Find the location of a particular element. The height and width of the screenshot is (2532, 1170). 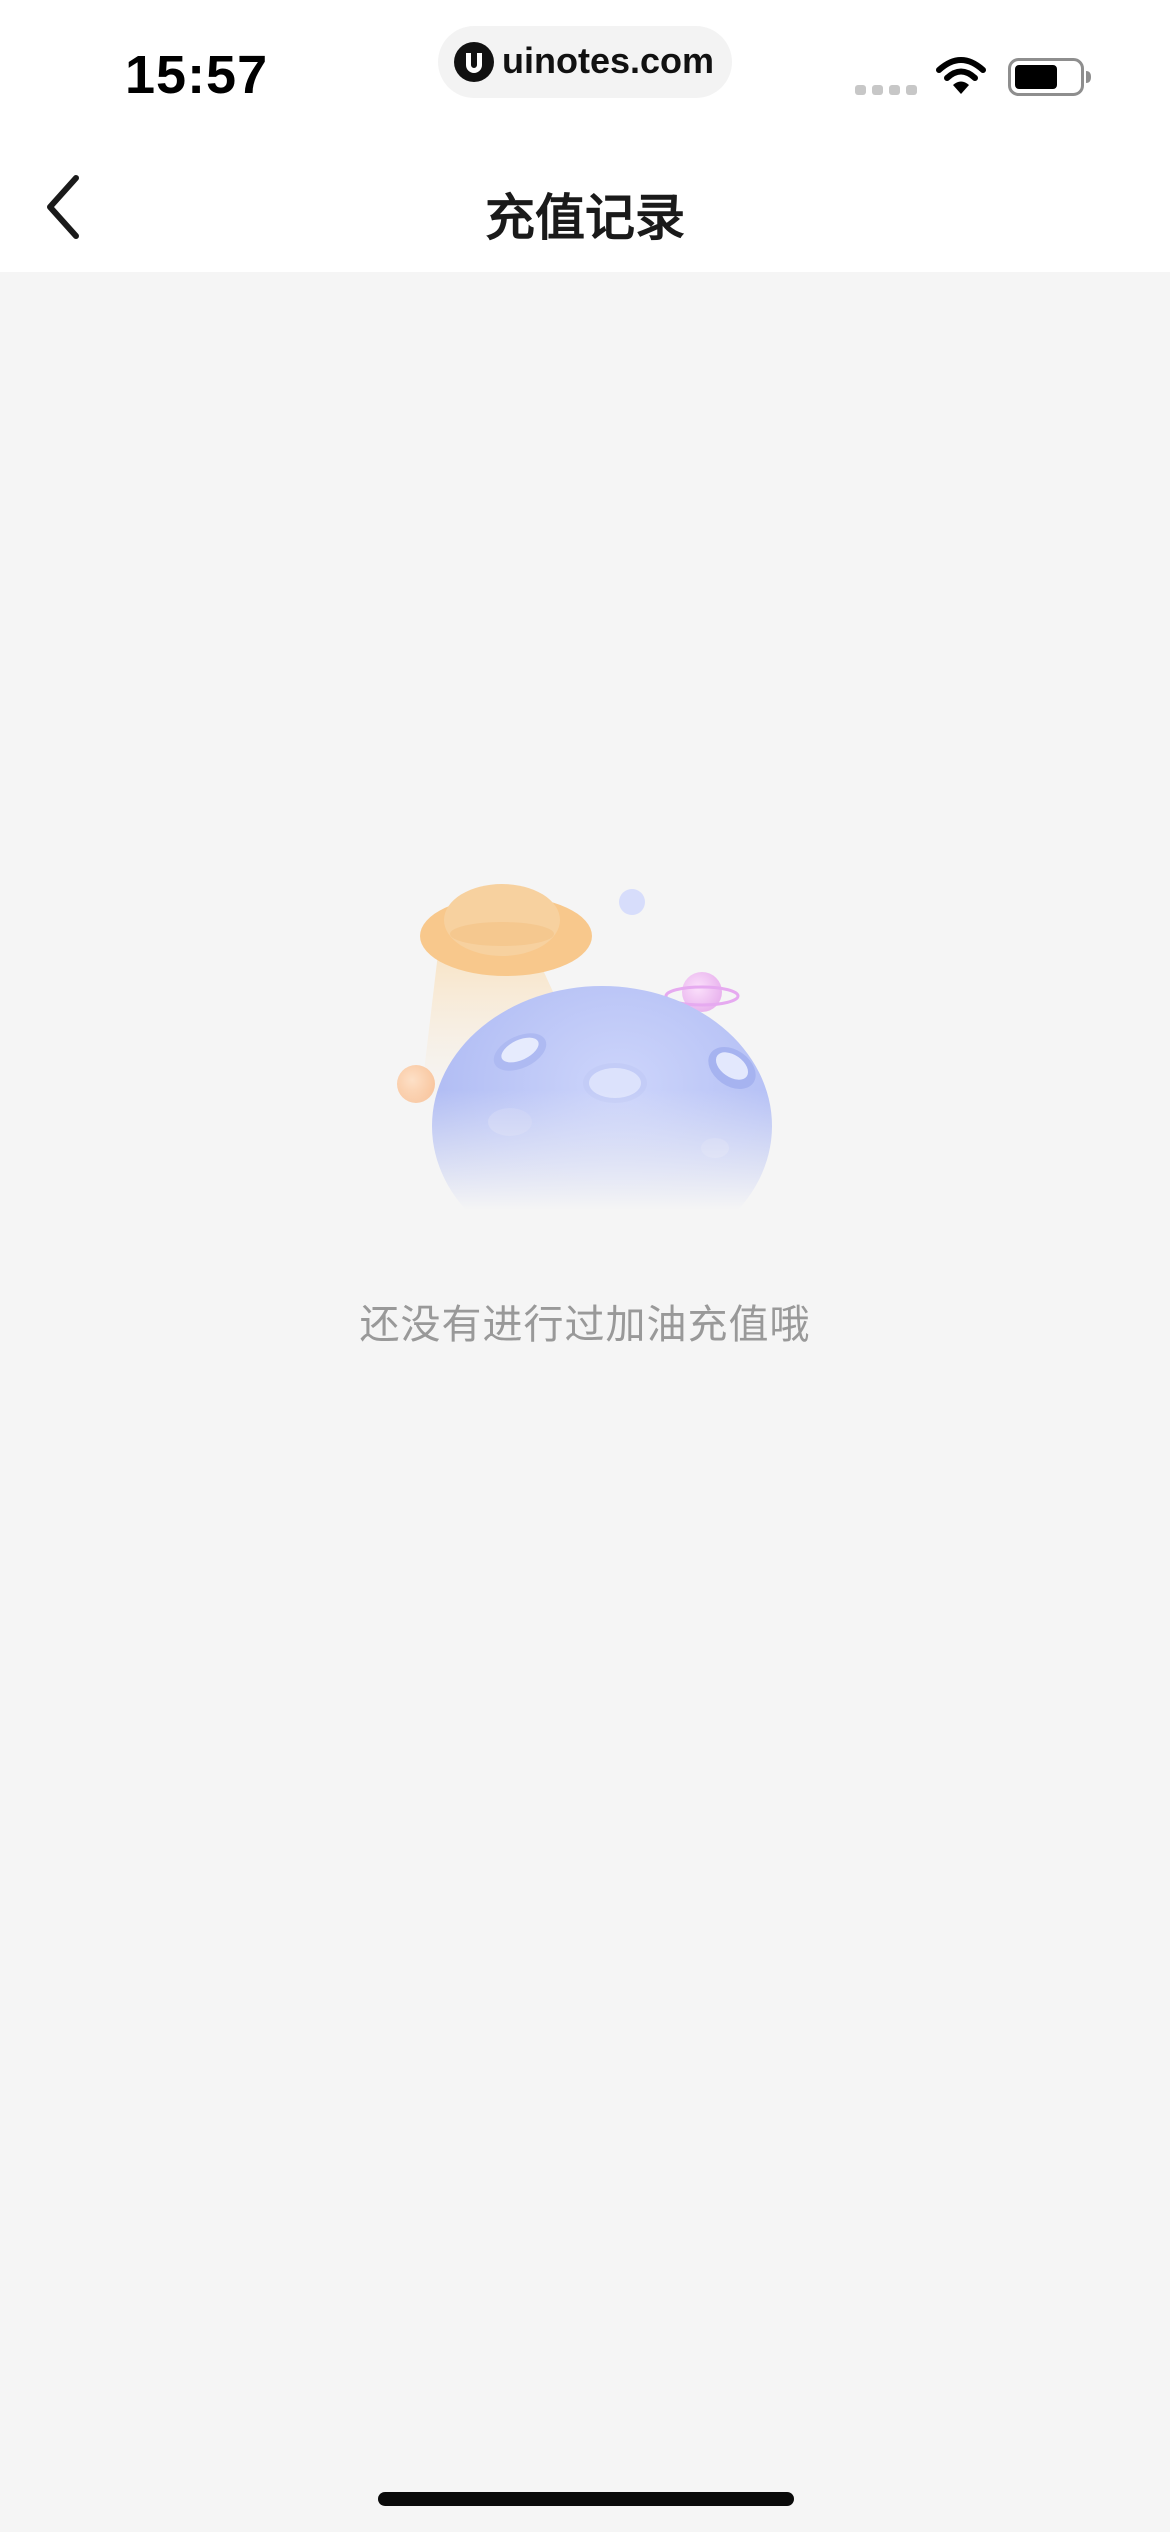

url-text: uinotes.com is located at coordinates (608, 60).